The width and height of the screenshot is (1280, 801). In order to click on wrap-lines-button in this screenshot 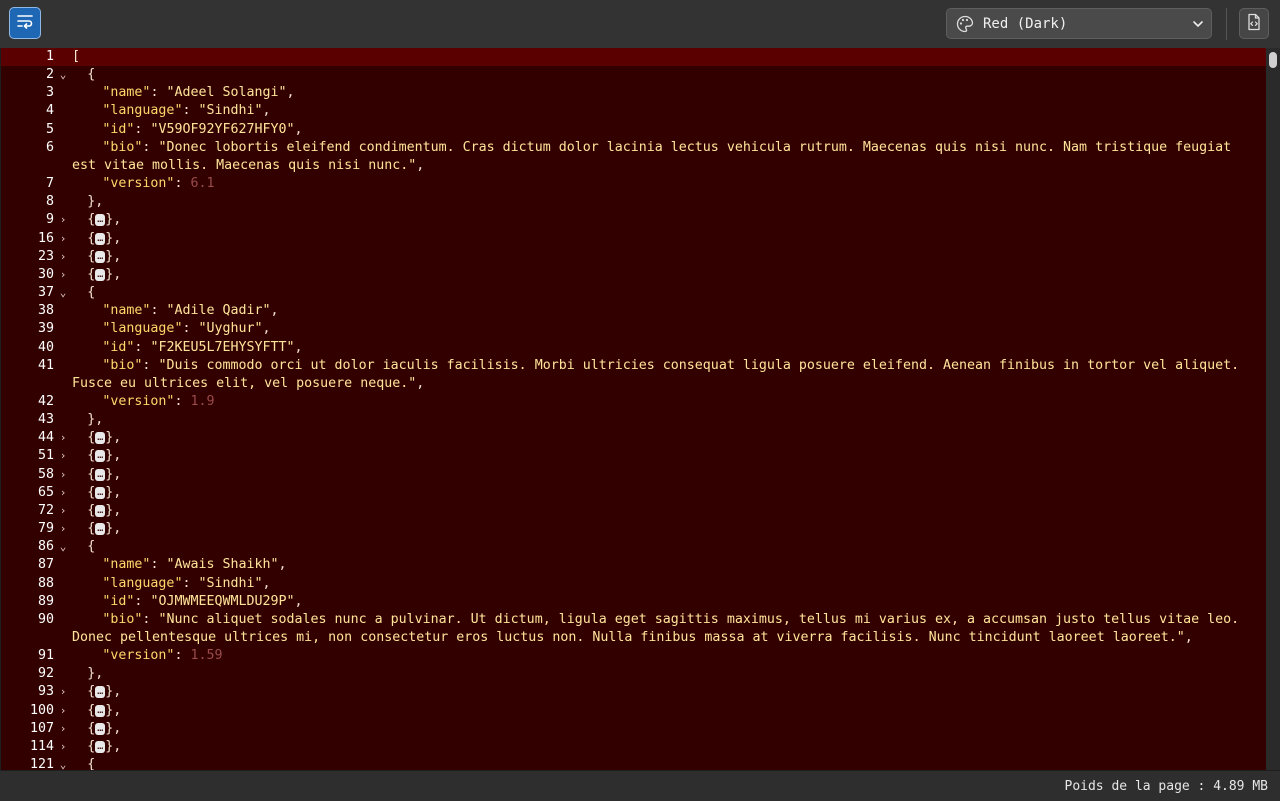, I will do `click(25, 23)`.